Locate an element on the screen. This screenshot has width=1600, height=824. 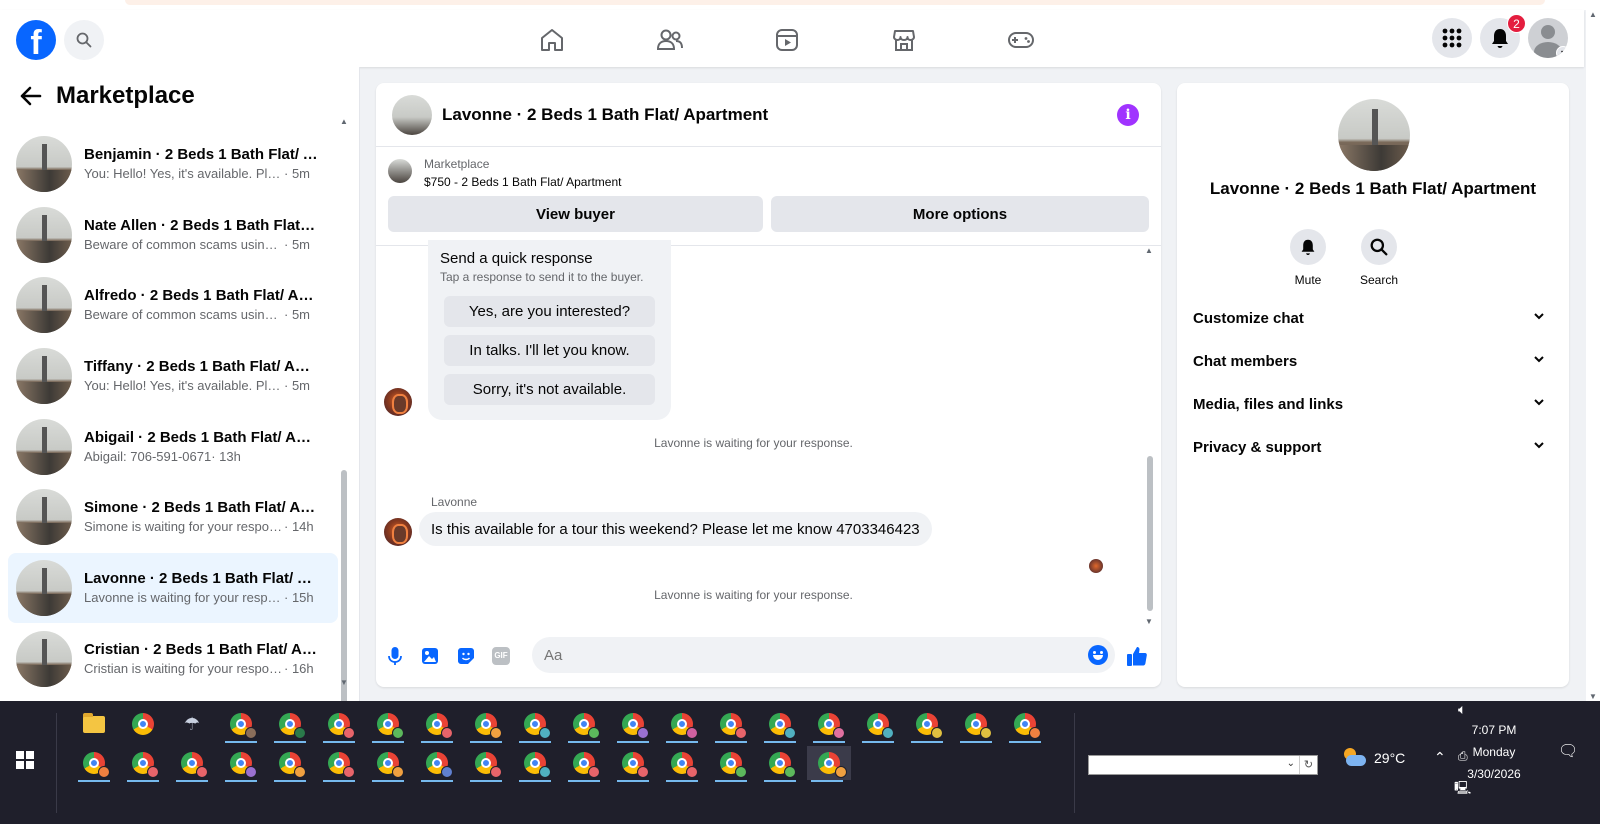
account-avatar: ▾ is located at coordinates (1548, 38).